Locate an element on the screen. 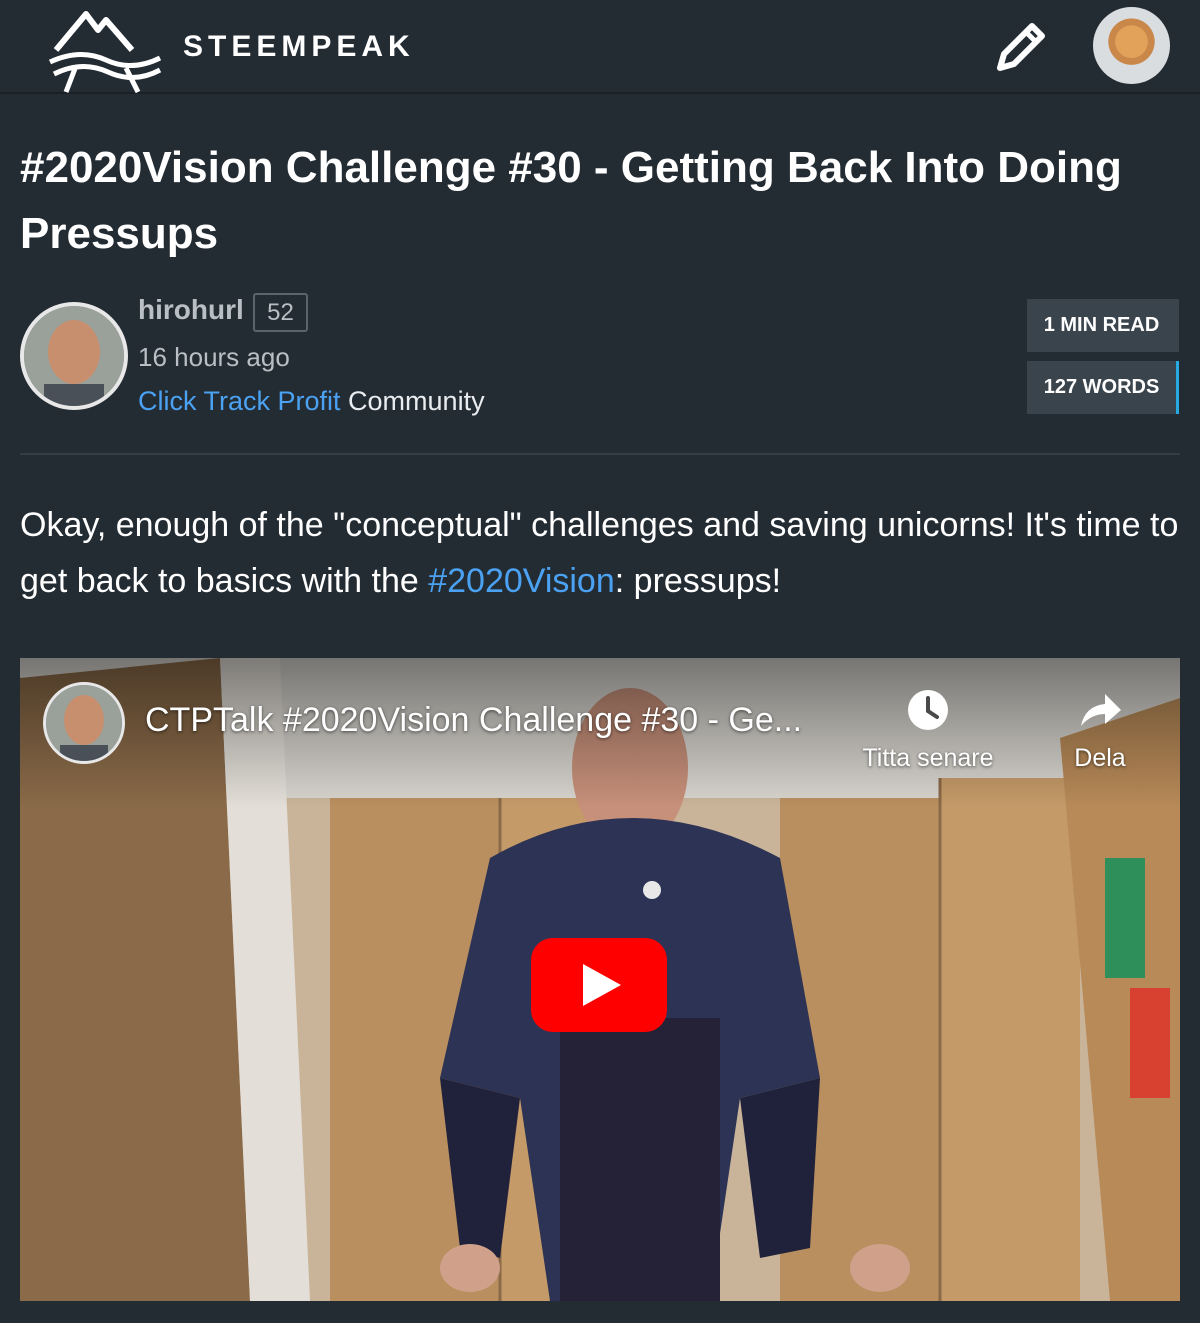  community-line: Click Track Profit Community is located at coordinates (311, 401).